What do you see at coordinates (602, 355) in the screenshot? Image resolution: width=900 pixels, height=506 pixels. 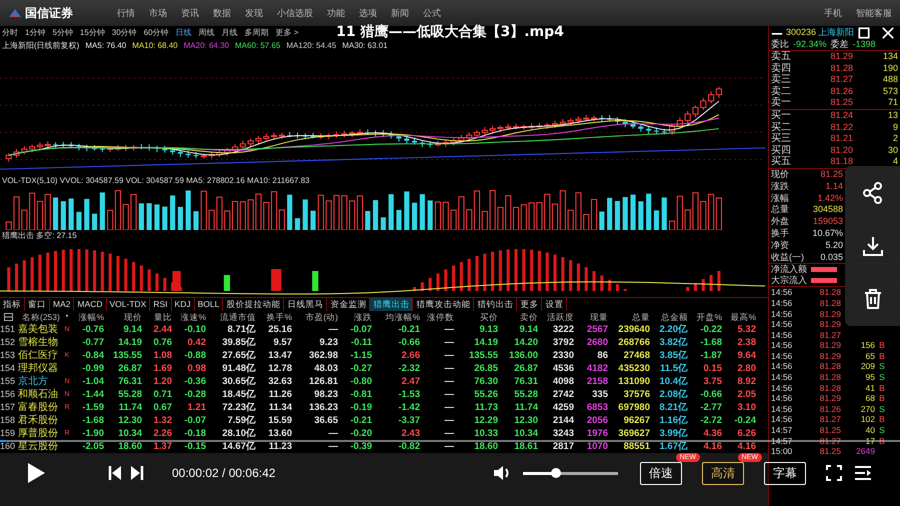 I see `table-cell-text: 86` at bounding box center [602, 355].